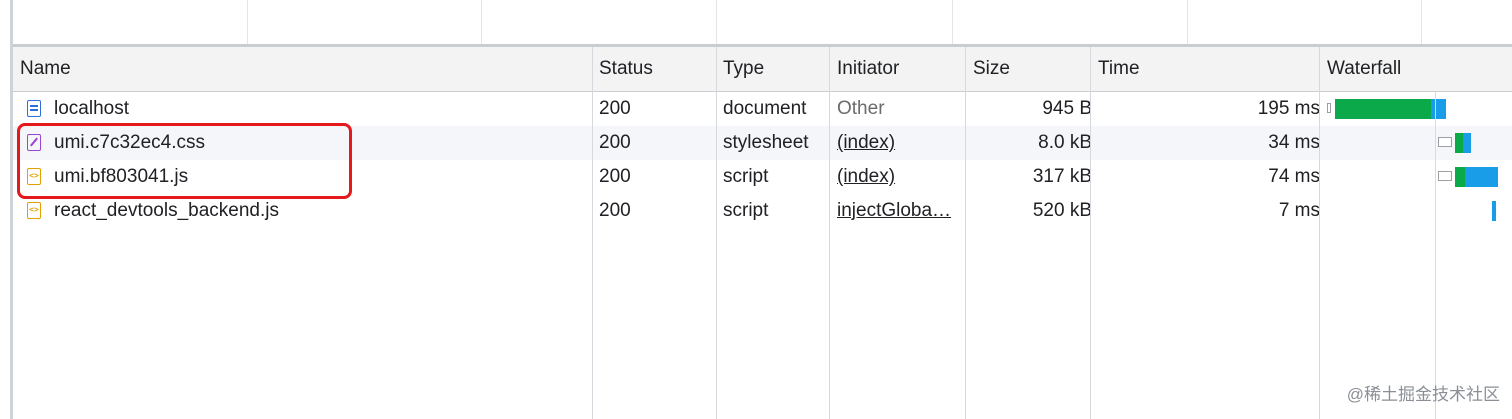 The height and width of the screenshot is (419, 1512). What do you see at coordinates (1062, 176) in the screenshot?
I see `request-size: 317 kB` at bounding box center [1062, 176].